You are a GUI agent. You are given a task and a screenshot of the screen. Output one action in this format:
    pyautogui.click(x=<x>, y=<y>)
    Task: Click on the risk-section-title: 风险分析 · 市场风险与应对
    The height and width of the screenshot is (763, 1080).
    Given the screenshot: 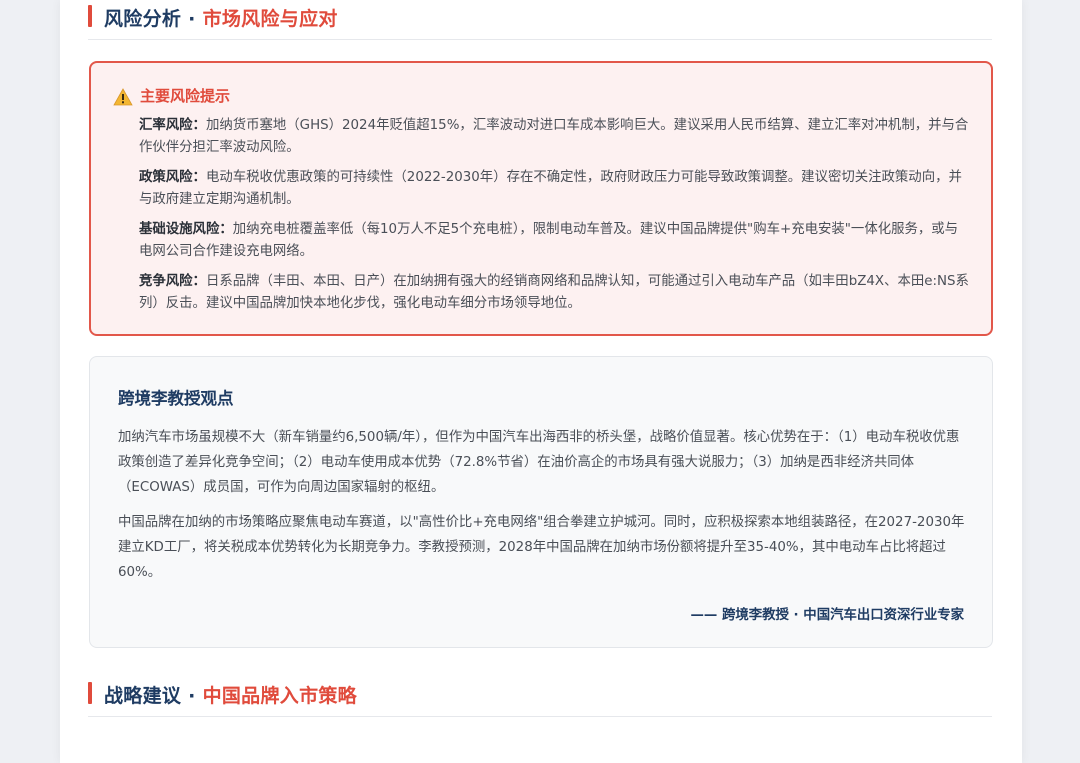 What is the action you would take?
    pyautogui.click(x=221, y=17)
    